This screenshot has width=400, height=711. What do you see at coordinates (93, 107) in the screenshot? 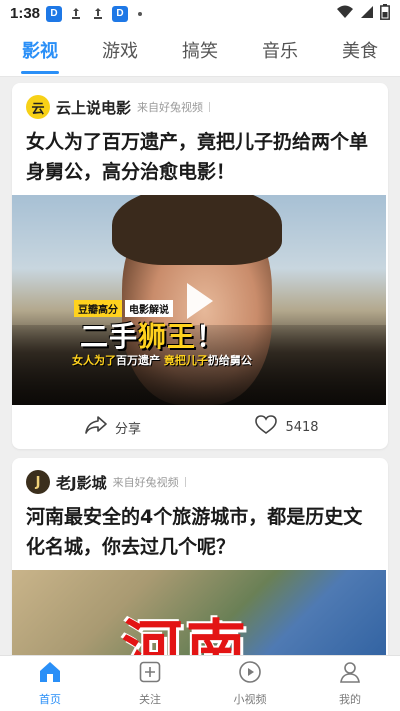
I see `author-name: 云上说电影` at bounding box center [93, 107].